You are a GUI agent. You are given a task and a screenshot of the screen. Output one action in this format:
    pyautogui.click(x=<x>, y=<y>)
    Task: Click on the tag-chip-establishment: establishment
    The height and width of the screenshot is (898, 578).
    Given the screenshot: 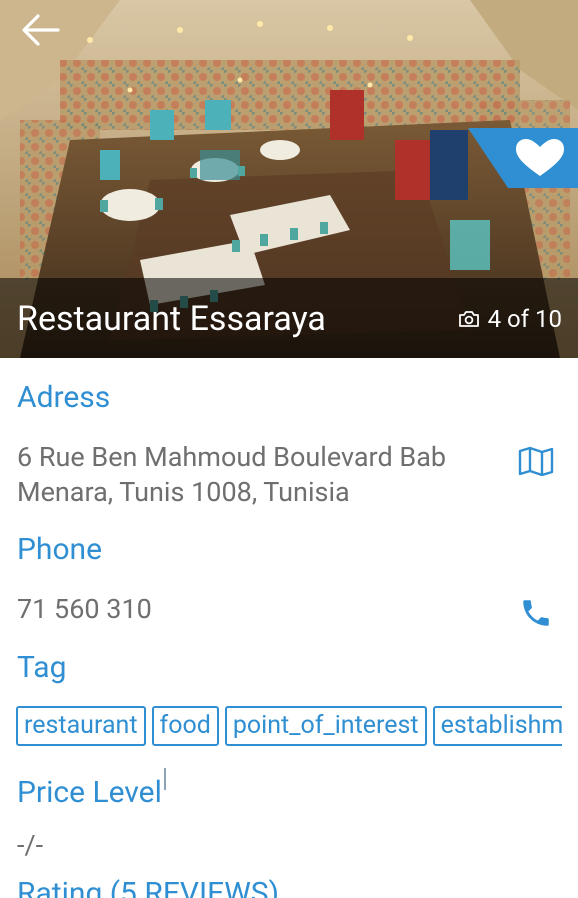 What is the action you would take?
    pyautogui.click(x=497, y=726)
    